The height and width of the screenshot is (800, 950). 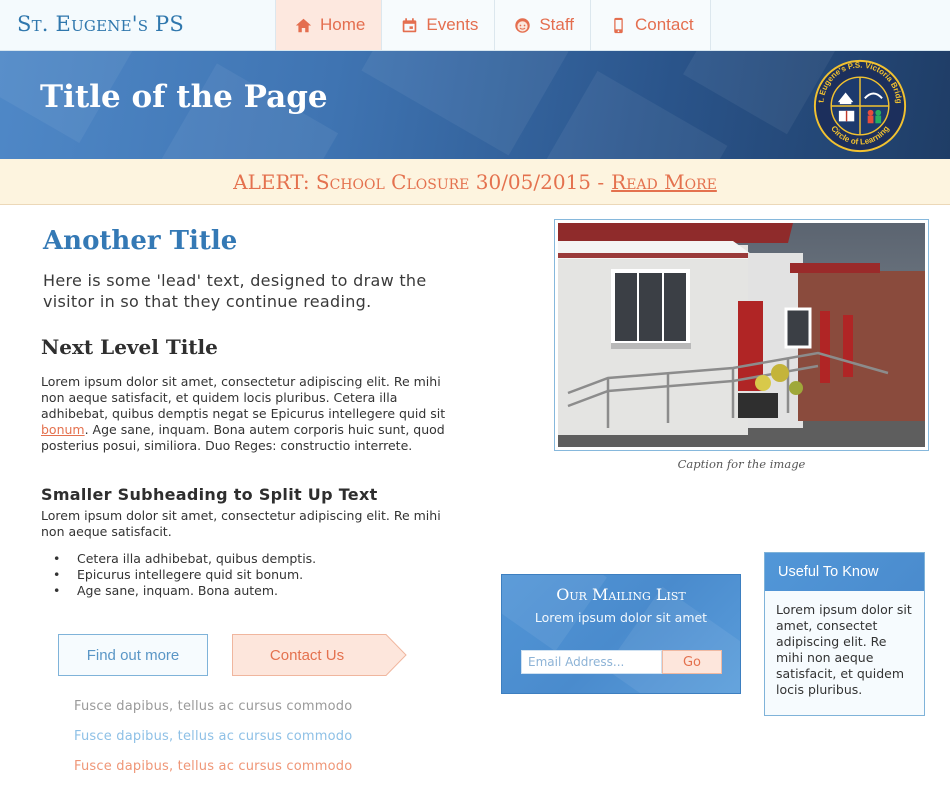 I want to click on main-nav: Home Events Staff Contact, so click(x=493, y=25).